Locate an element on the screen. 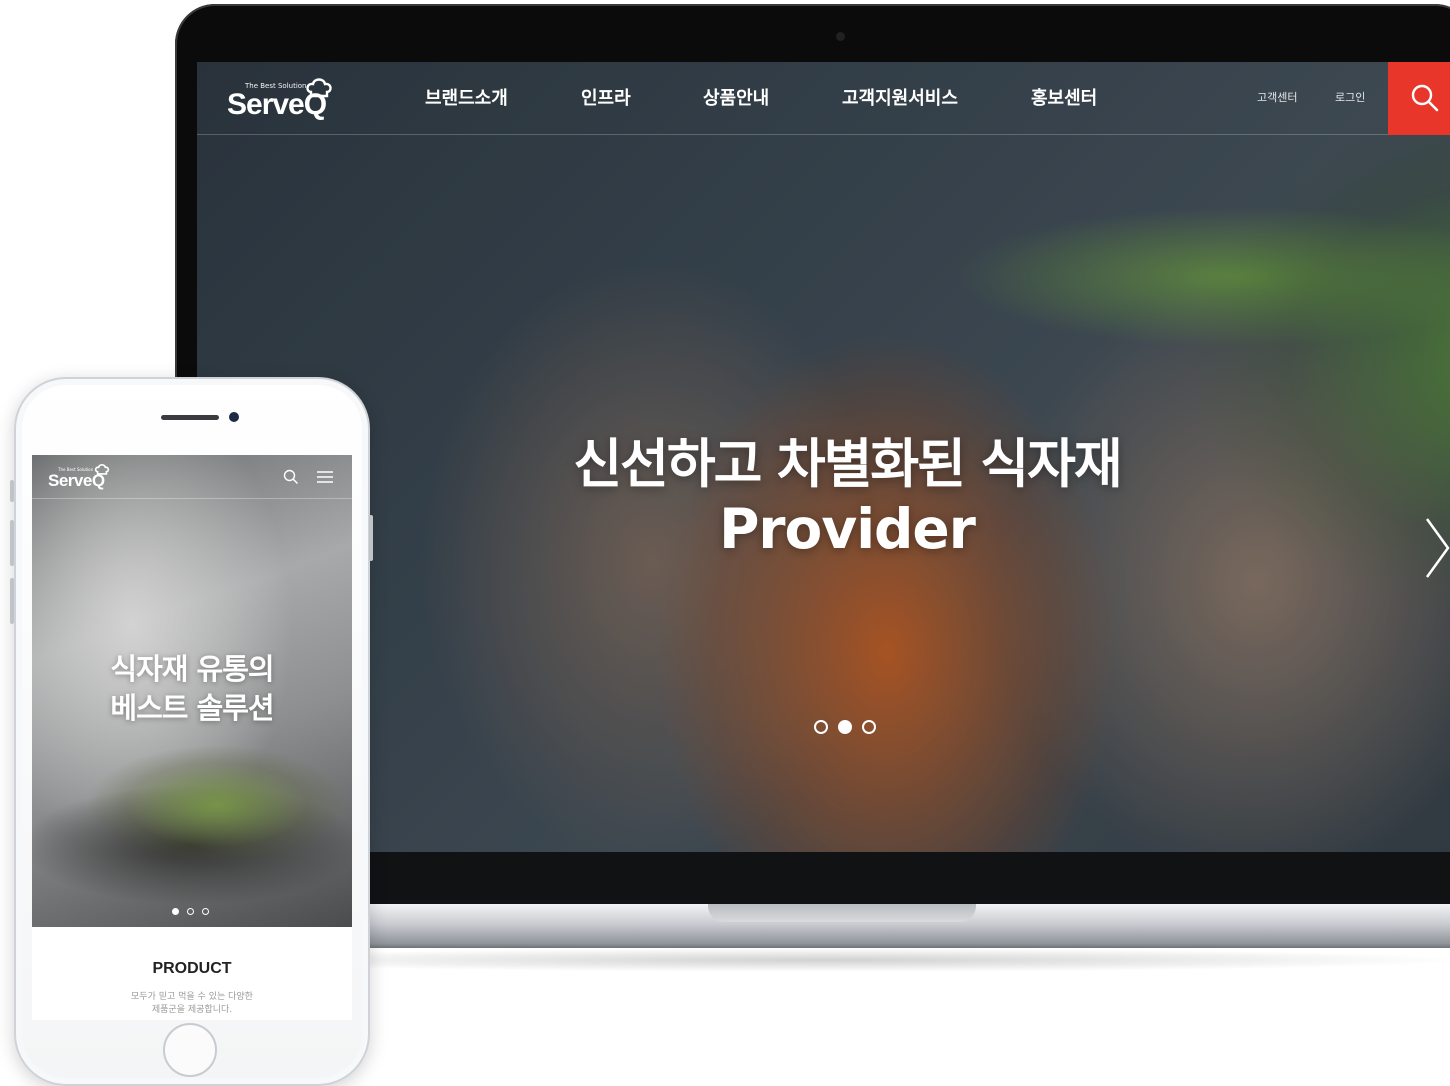 The height and width of the screenshot is (1086, 1450). mobile-hero-title-line-1: 식자재 유통의 is located at coordinates (192, 669).